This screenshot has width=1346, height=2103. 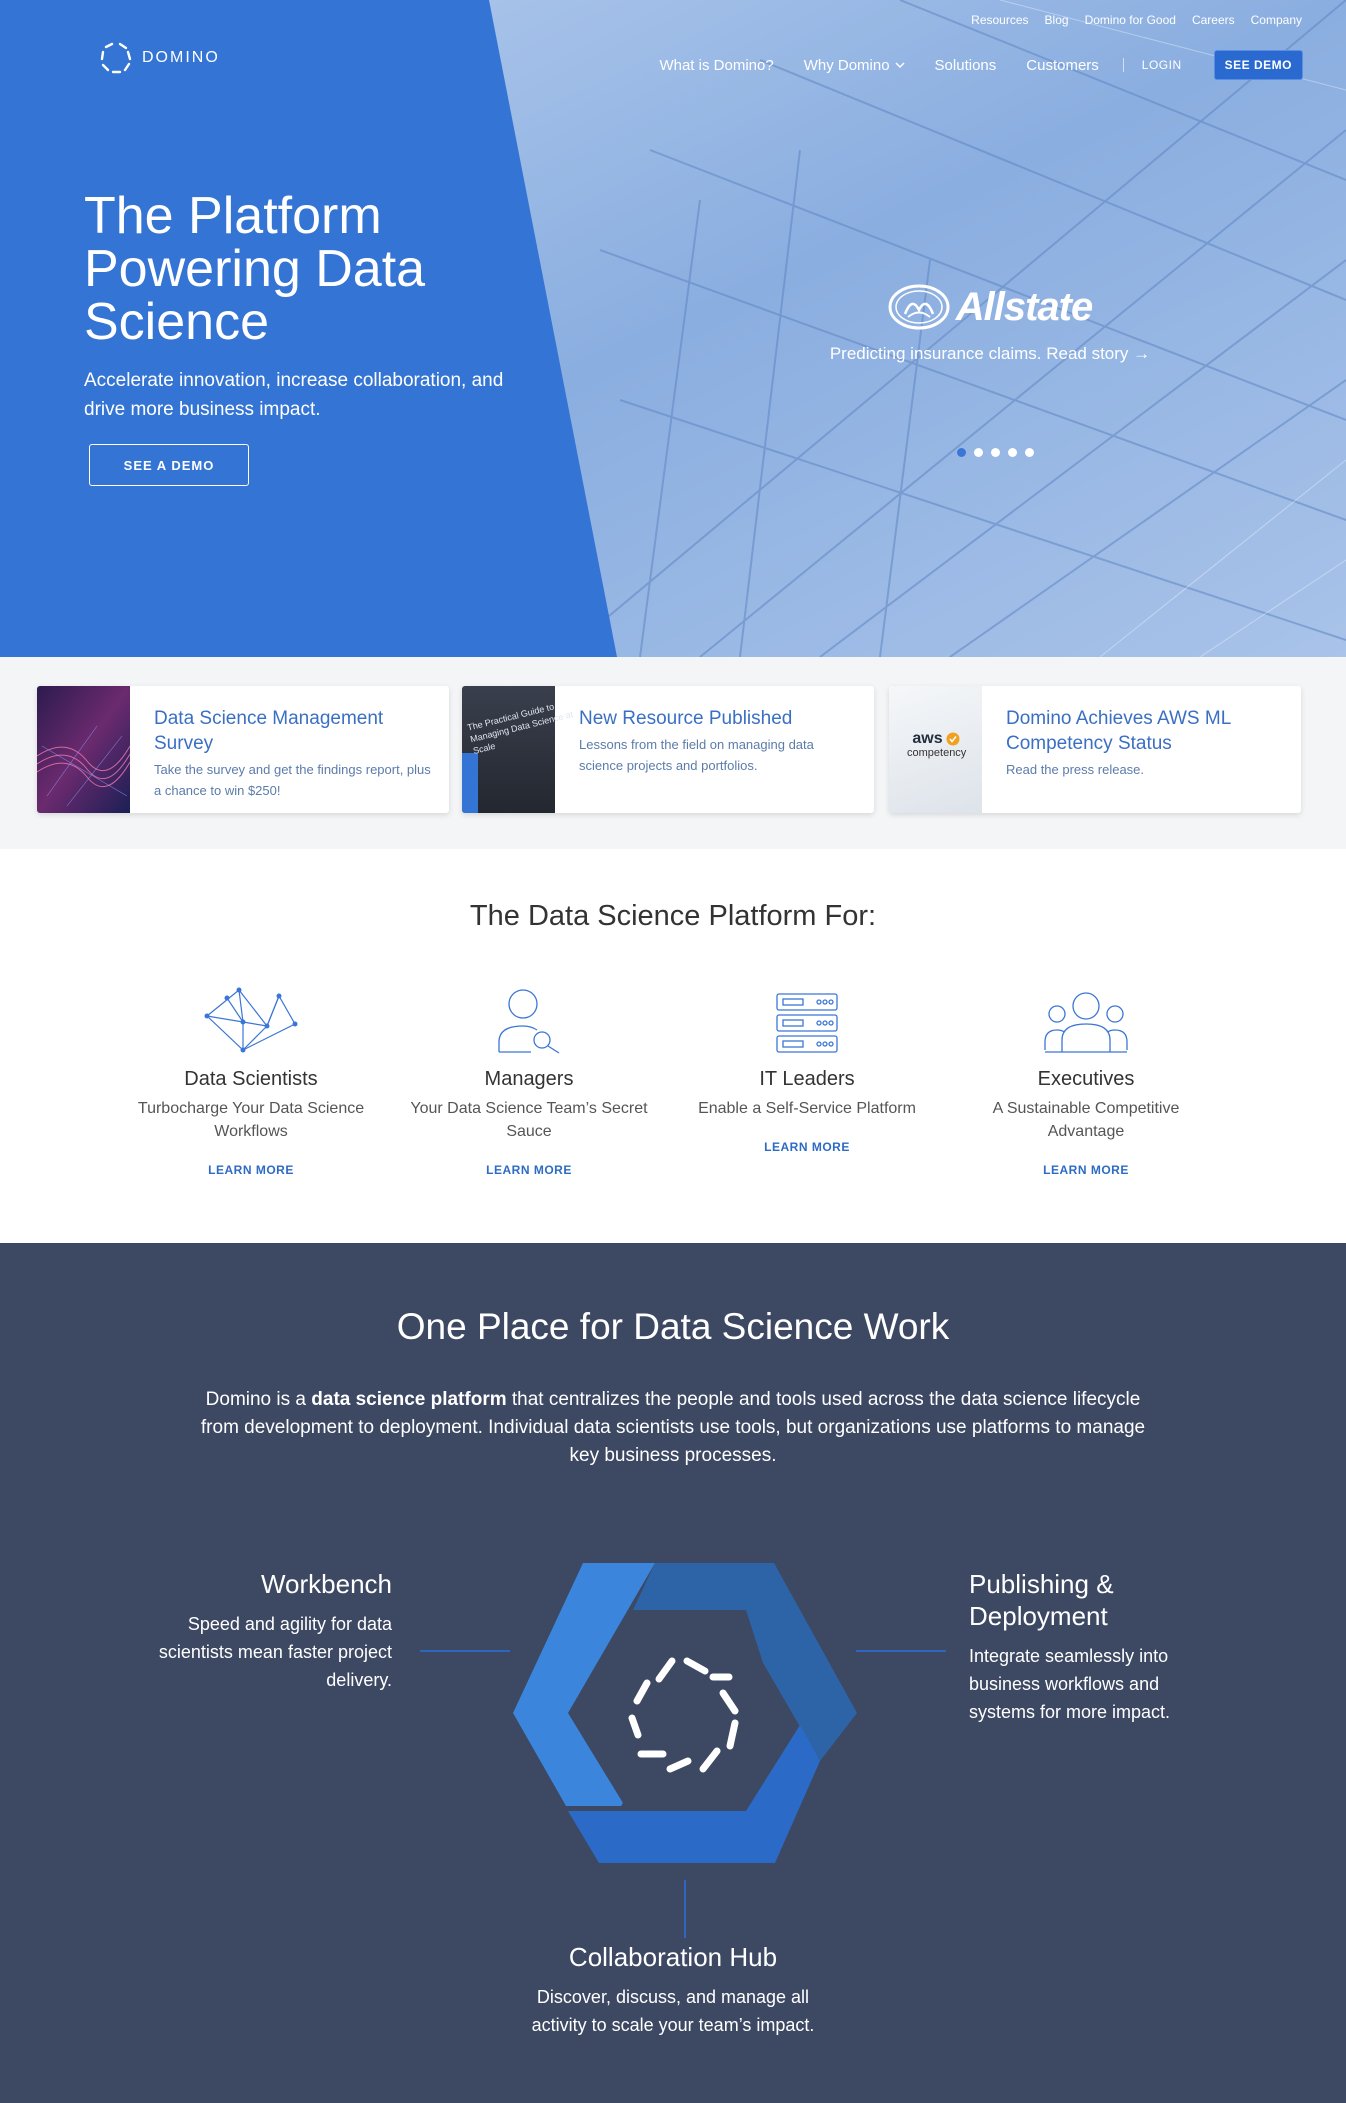 What do you see at coordinates (181, 57) in the screenshot?
I see `logo-wordmark: DOMINO` at bounding box center [181, 57].